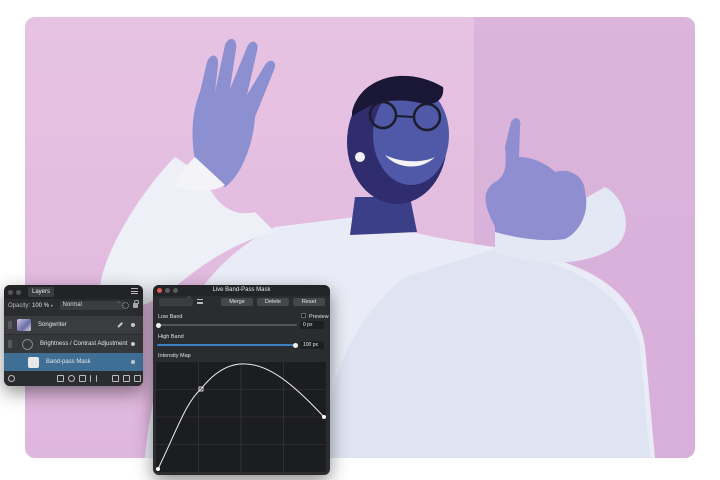  What do you see at coordinates (237, 302) in the screenshot?
I see `merge-button: Merge` at bounding box center [237, 302].